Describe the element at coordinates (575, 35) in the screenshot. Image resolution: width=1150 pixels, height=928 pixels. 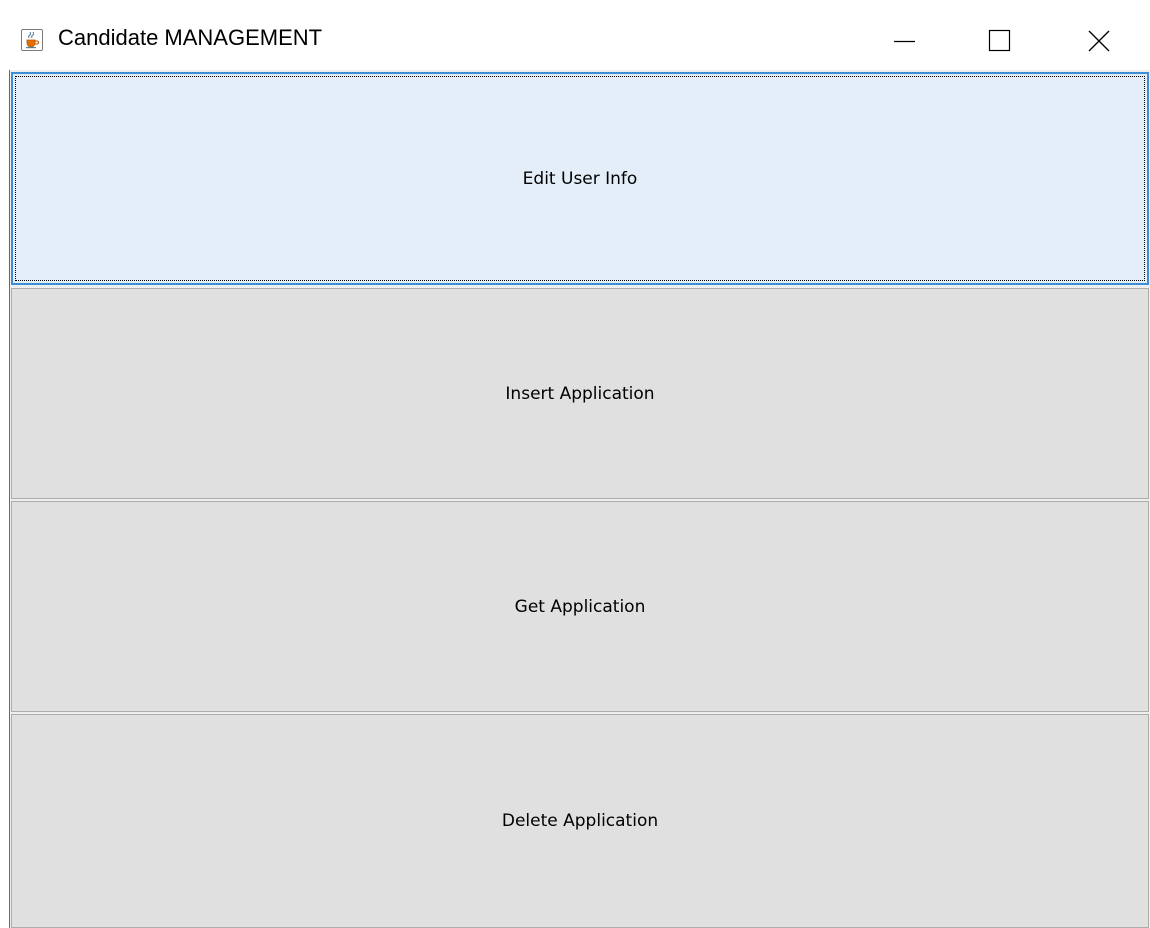
I see `title-bar: Candidate MANAGEMENT` at that location.